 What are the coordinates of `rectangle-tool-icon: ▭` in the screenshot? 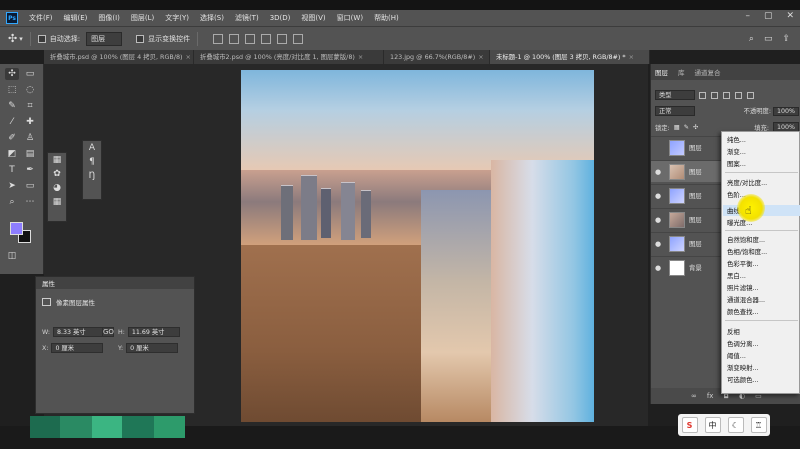 It's located at (30, 186).